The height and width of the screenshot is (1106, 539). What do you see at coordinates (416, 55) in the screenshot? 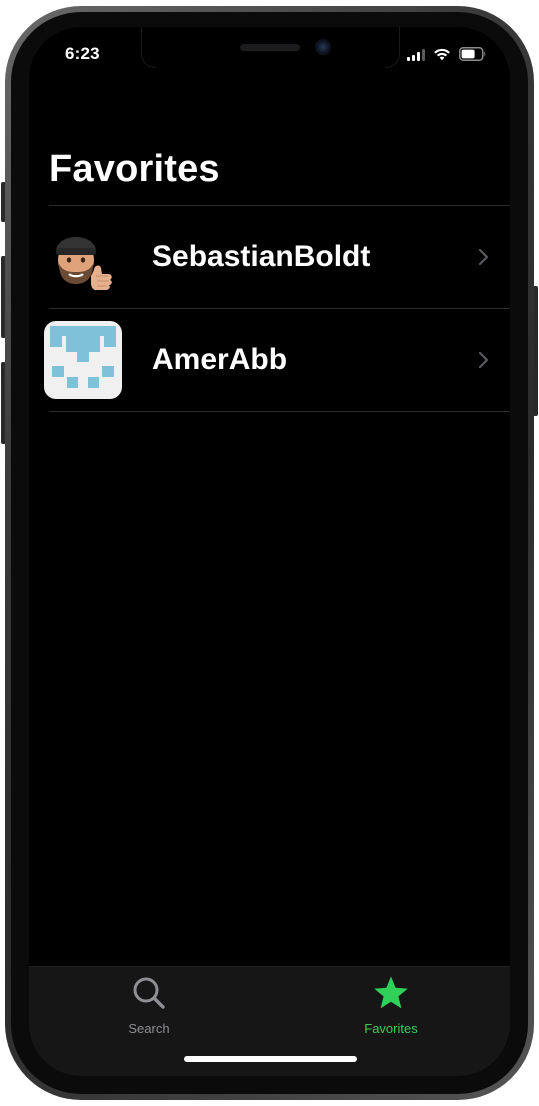
I see `cellular-signal-icon` at bounding box center [416, 55].